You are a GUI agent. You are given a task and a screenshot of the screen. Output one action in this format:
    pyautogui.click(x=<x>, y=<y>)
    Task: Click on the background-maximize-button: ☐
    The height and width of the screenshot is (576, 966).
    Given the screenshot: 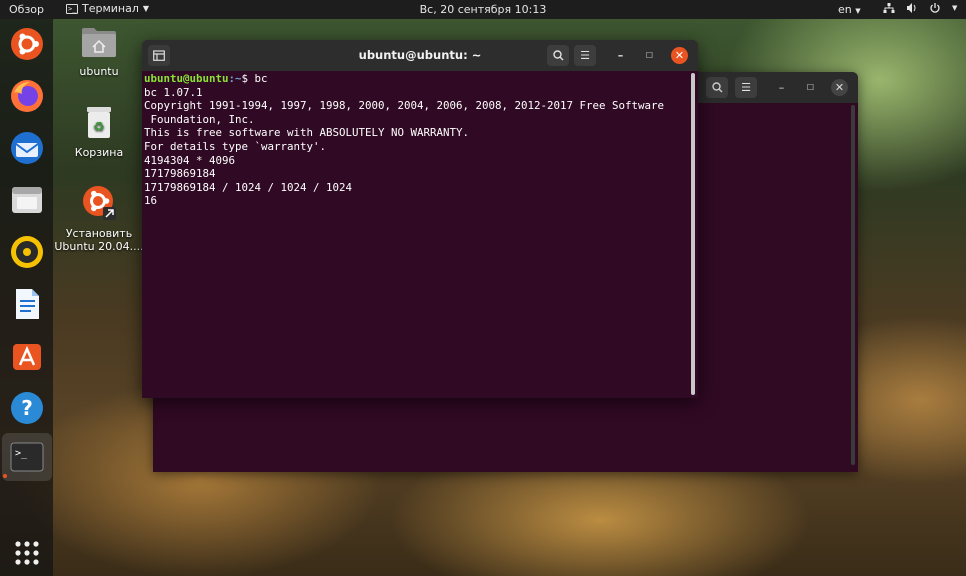 What is the action you would take?
    pyautogui.click(x=810, y=87)
    